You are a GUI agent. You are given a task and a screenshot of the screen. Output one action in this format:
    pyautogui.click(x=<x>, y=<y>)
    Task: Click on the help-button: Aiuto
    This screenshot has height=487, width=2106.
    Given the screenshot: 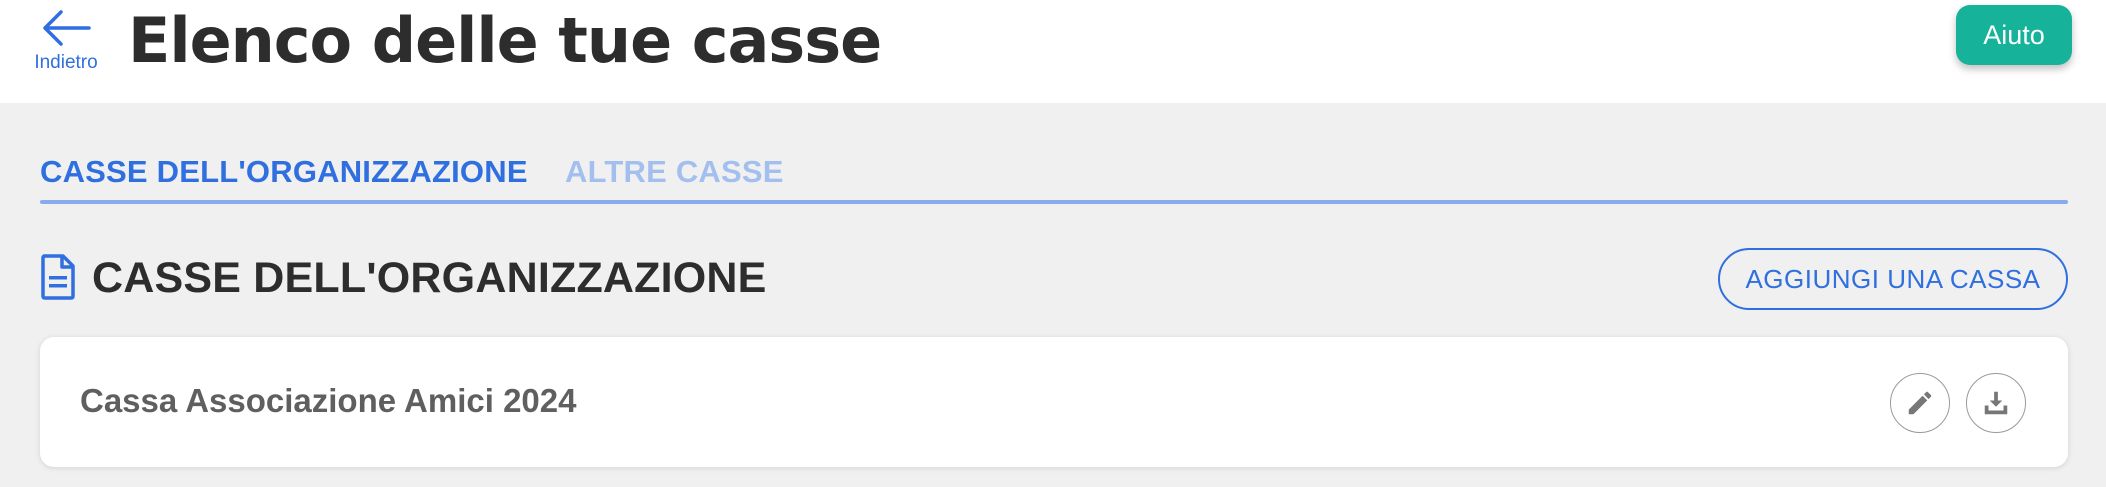 What is the action you would take?
    pyautogui.click(x=2014, y=35)
    